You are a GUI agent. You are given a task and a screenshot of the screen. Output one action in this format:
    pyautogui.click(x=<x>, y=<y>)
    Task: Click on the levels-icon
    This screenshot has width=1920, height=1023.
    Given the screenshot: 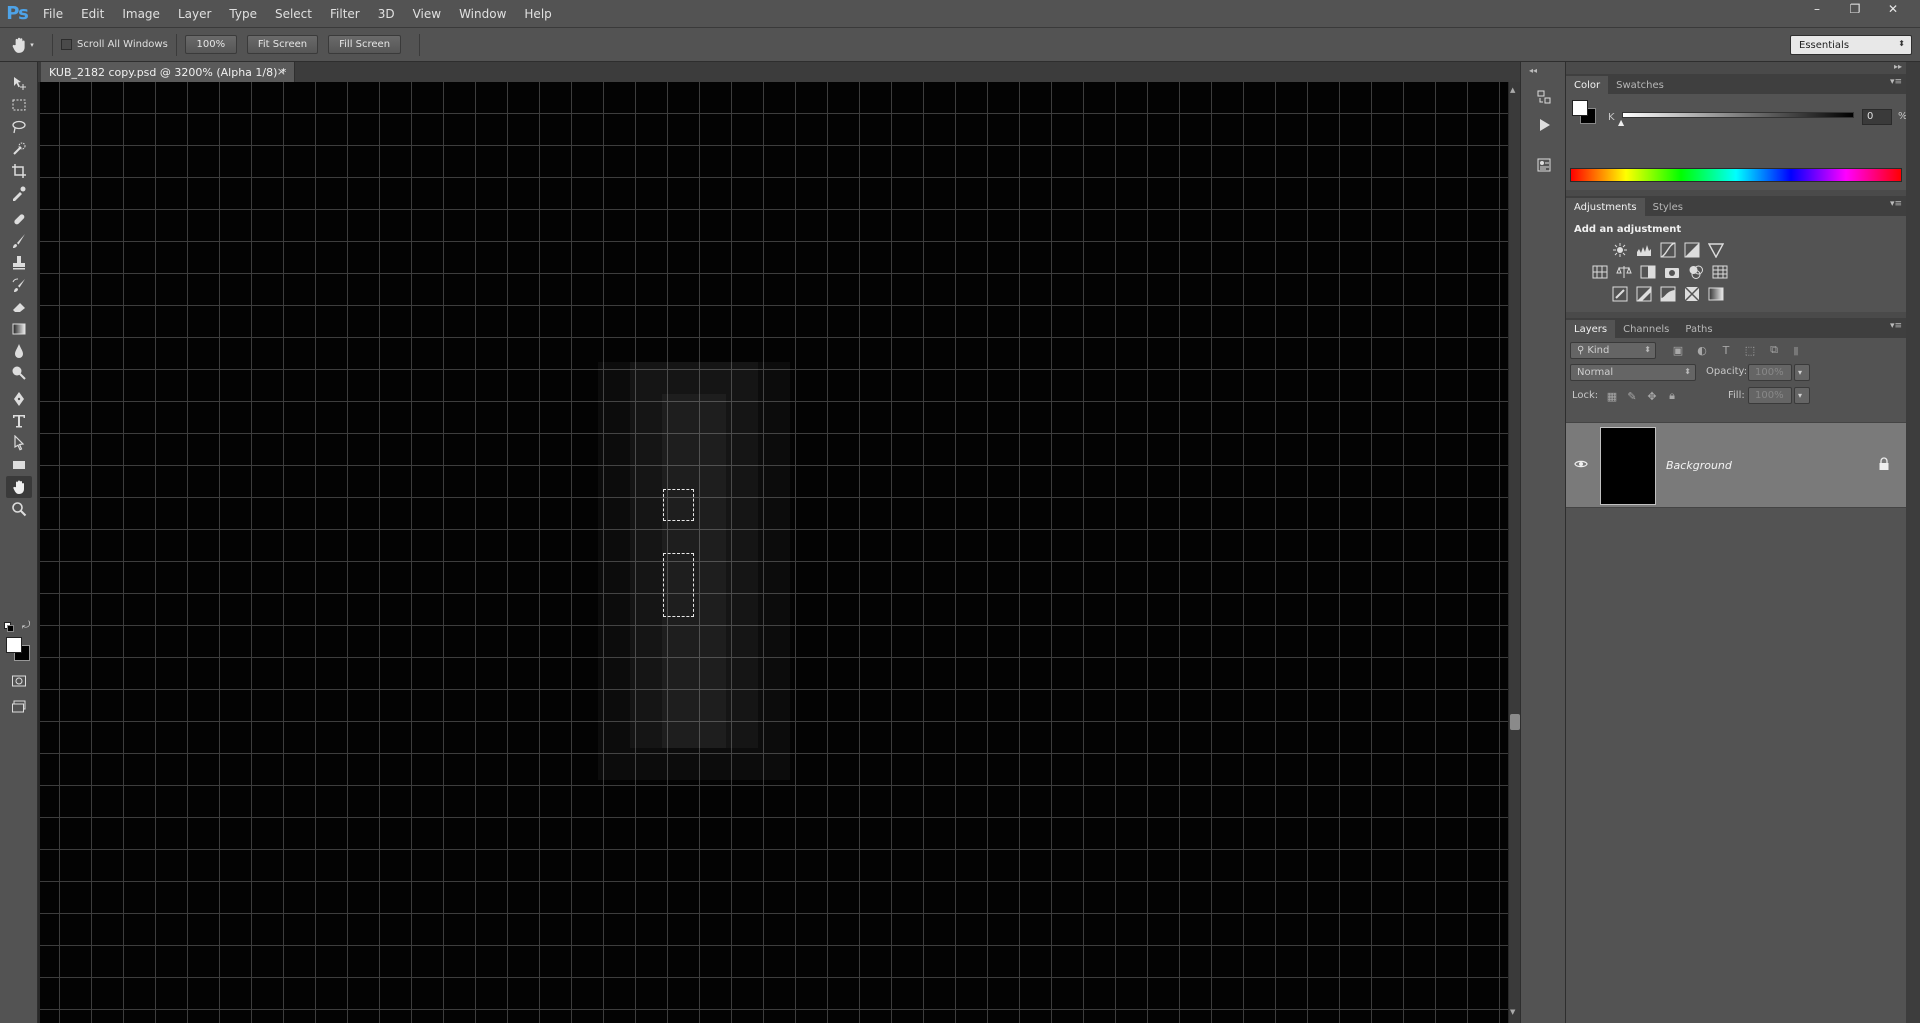 What is the action you would take?
    pyautogui.click(x=1644, y=250)
    